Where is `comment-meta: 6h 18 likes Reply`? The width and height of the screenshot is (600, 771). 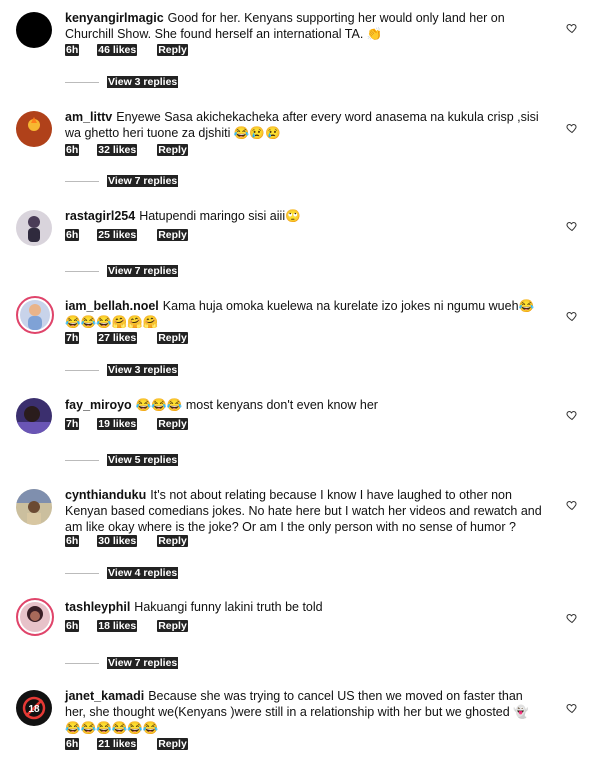
comment-meta: 6h 18 likes Reply is located at coordinates (126, 626).